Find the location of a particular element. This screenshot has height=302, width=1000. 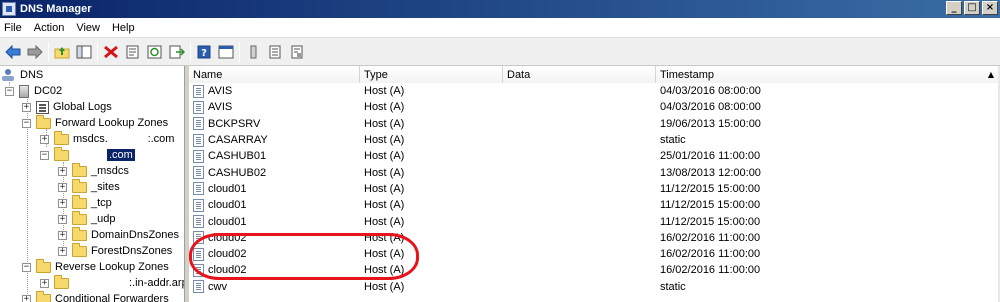

maximize-button: □ is located at coordinates (972, 8).